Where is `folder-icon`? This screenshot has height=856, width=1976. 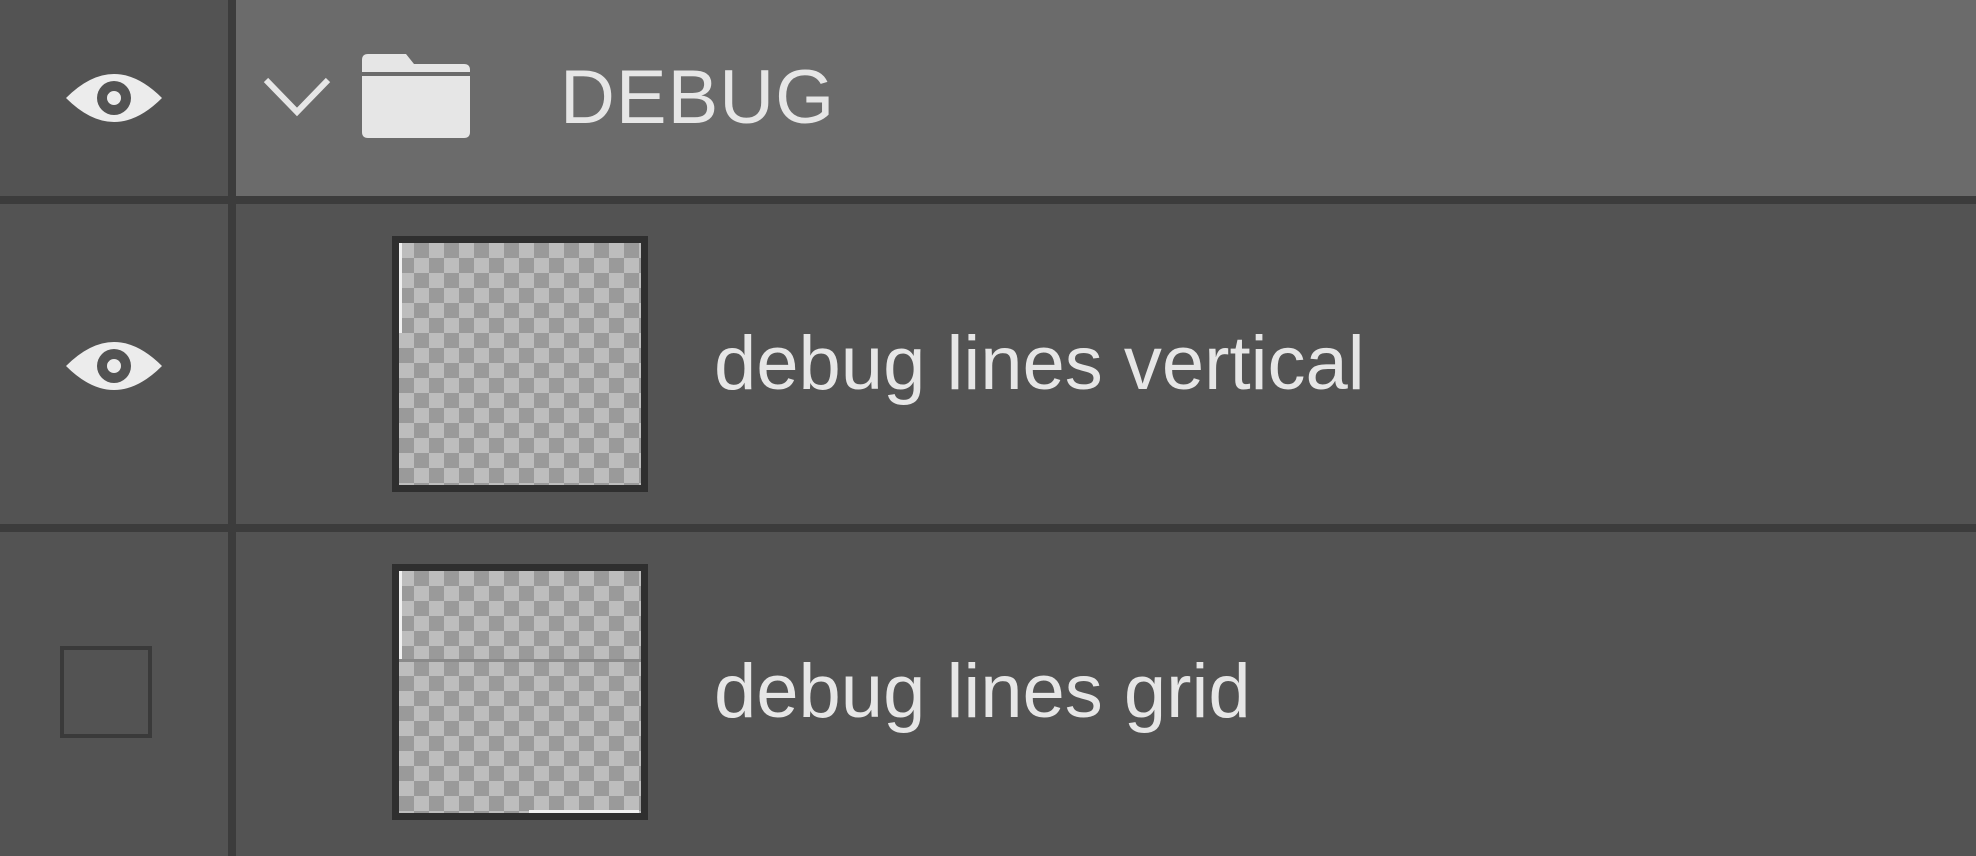 folder-icon is located at coordinates (416, 96).